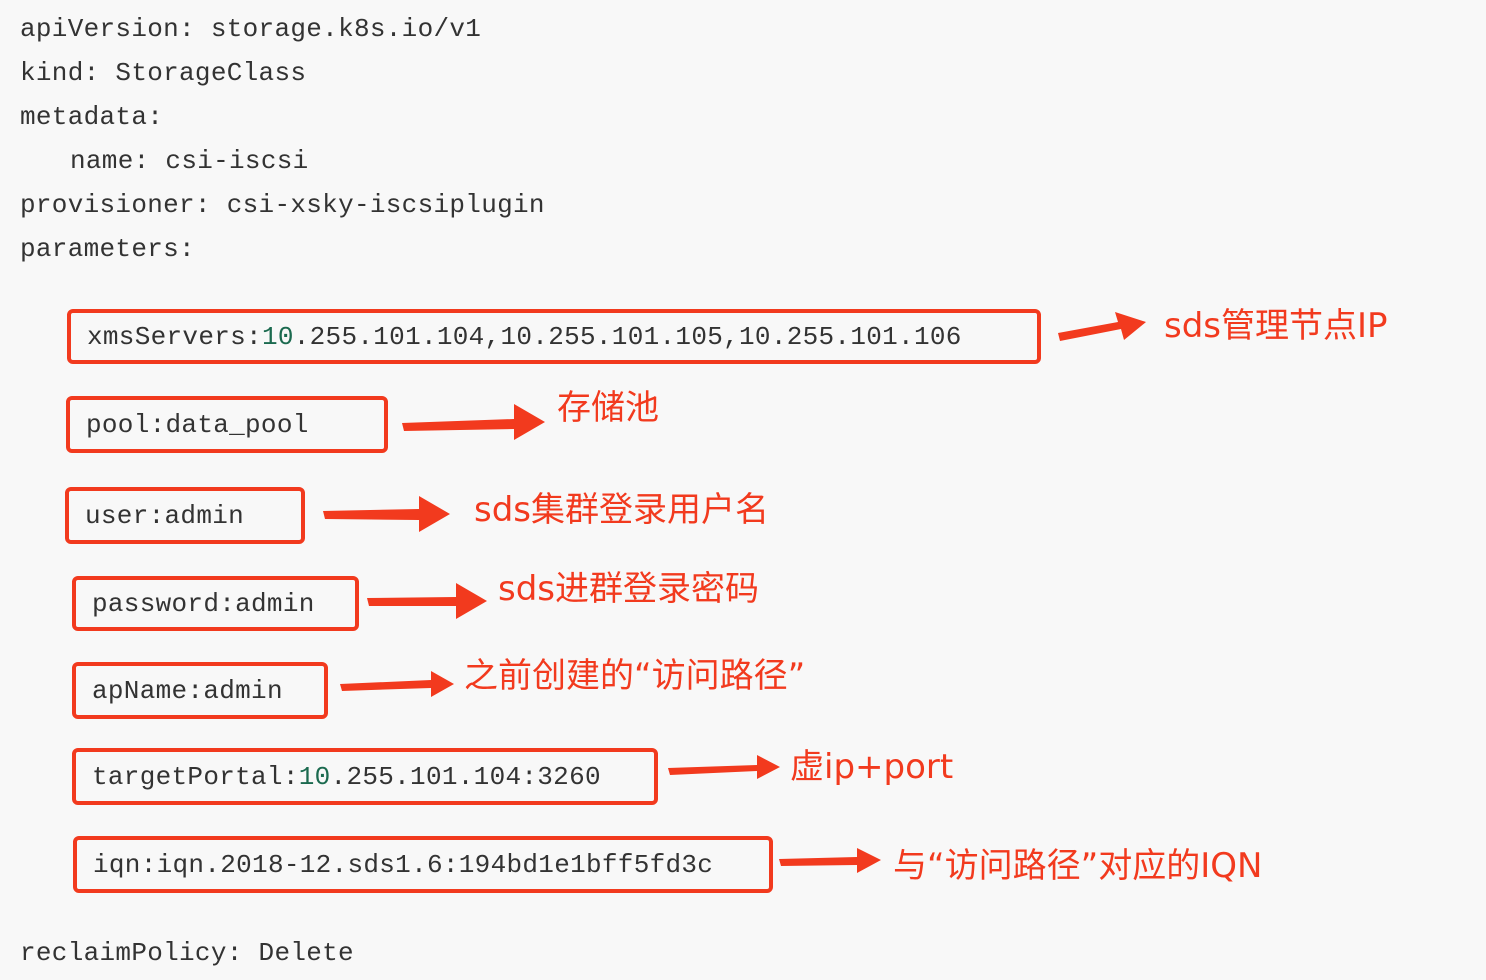  Describe the element at coordinates (872, 767) in the screenshot. I see `annotation-targetportal: 虚ip+port` at that location.